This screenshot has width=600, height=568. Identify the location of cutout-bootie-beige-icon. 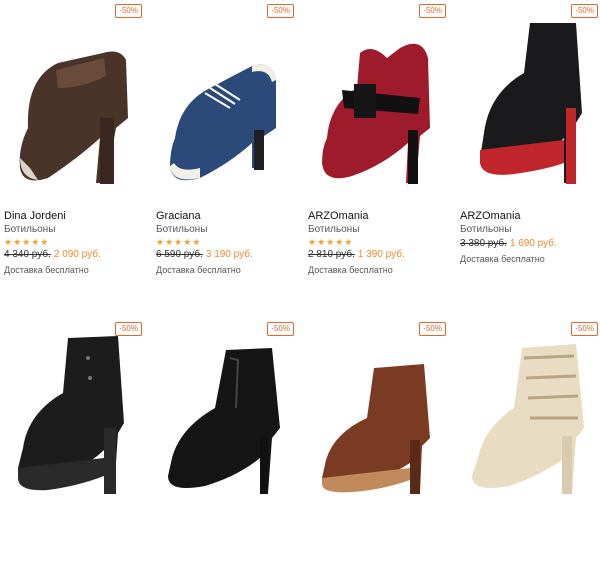
(530, 412).